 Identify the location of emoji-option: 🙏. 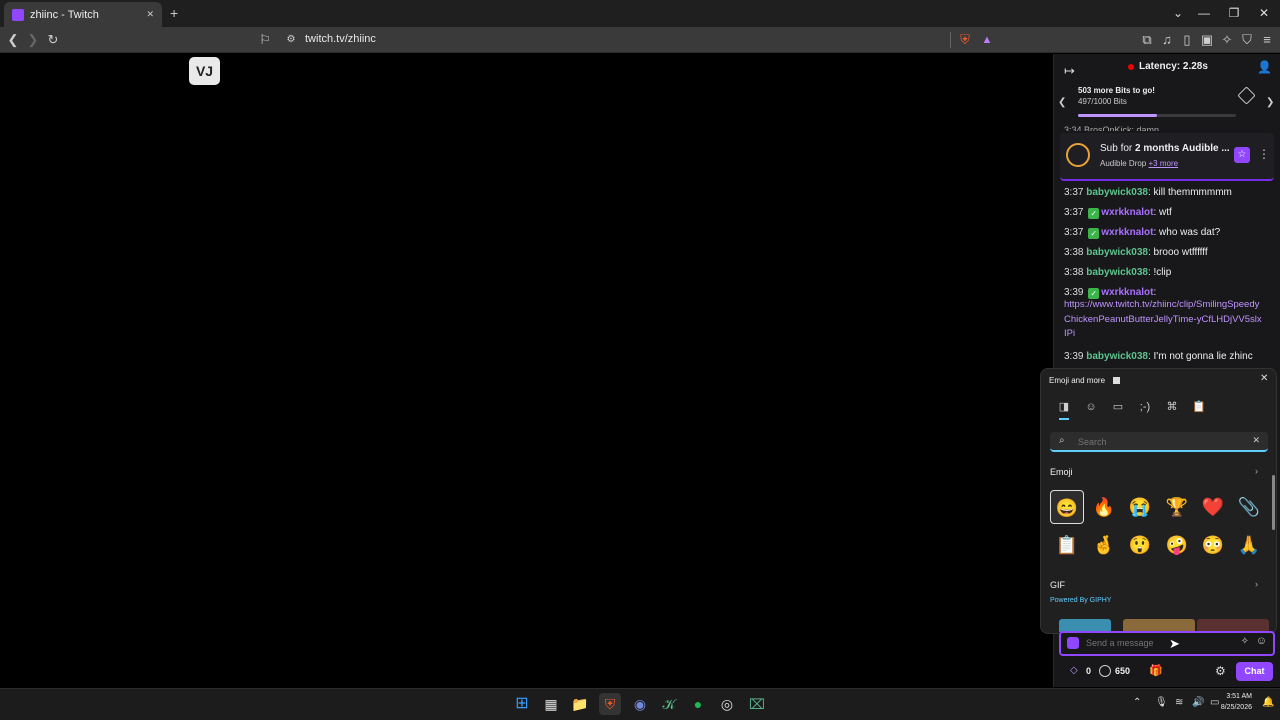
(1249, 545).